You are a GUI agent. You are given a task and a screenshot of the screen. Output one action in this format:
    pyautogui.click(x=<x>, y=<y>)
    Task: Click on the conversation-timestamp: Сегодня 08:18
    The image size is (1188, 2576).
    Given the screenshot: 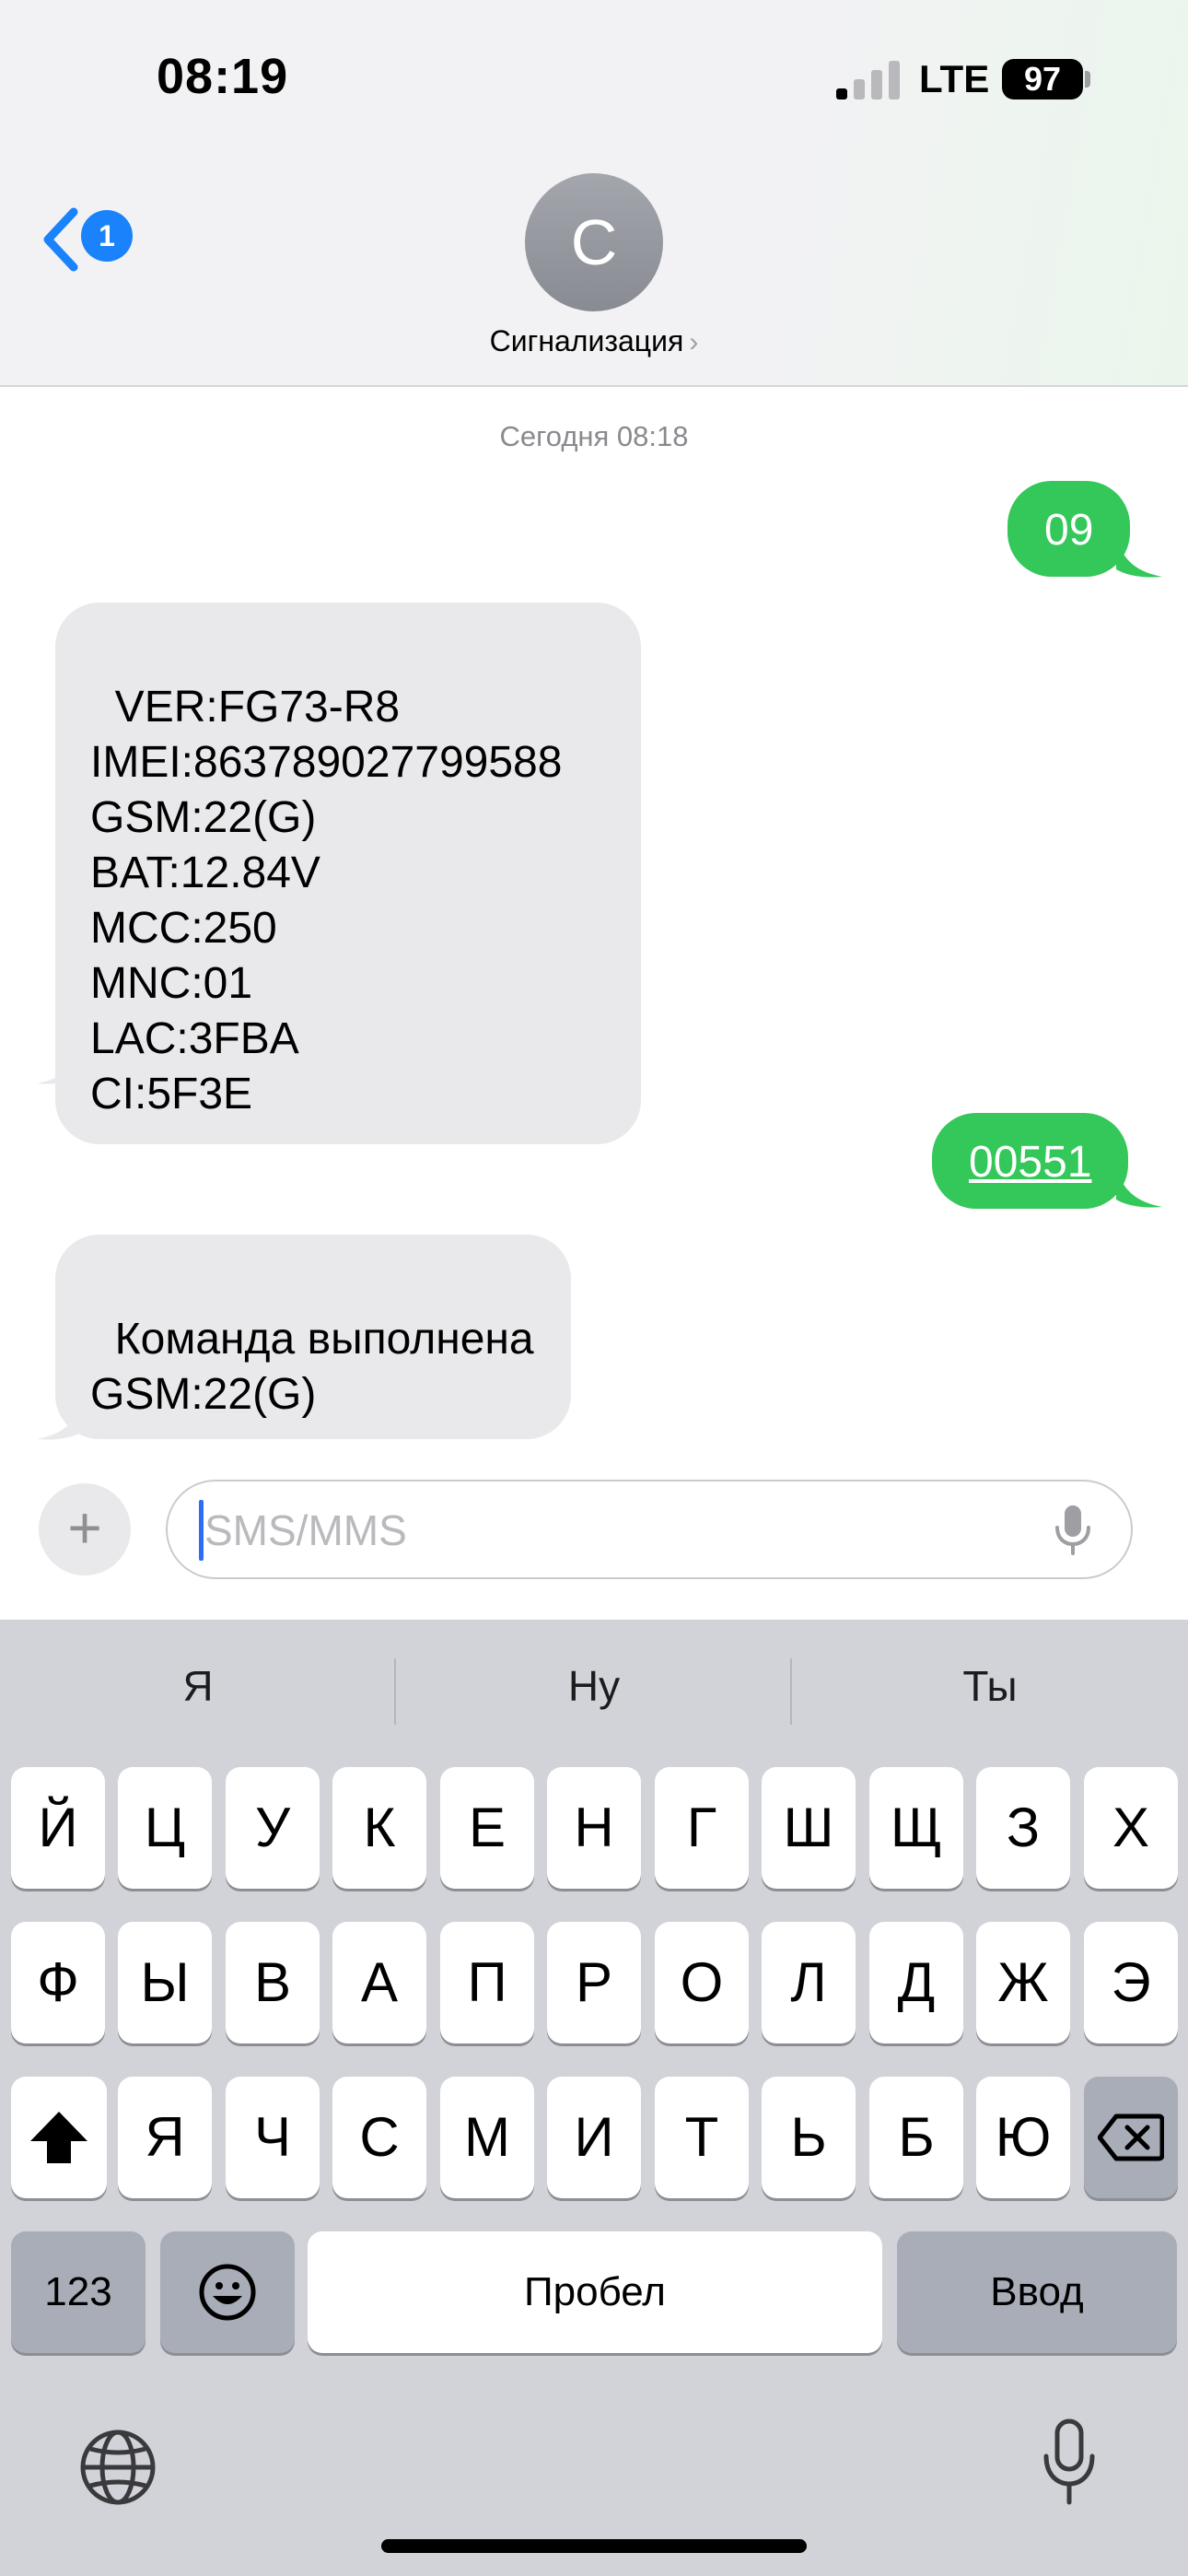 What is the action you would take?
    pyautogui.click(x=594, y=436)
    